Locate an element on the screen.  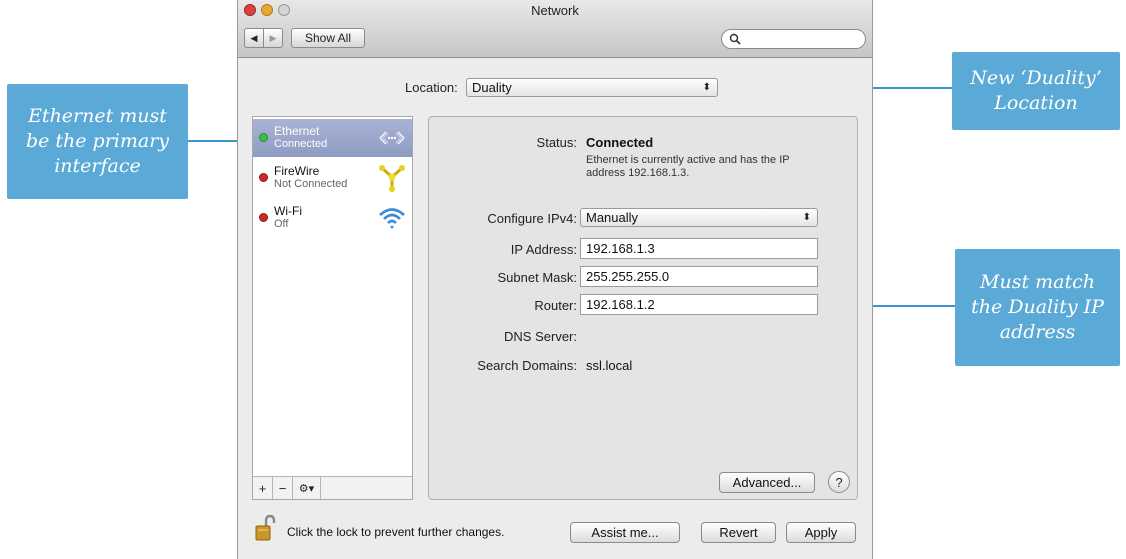
ip-address-label: IP Address: is located at coordinates (543, 249).